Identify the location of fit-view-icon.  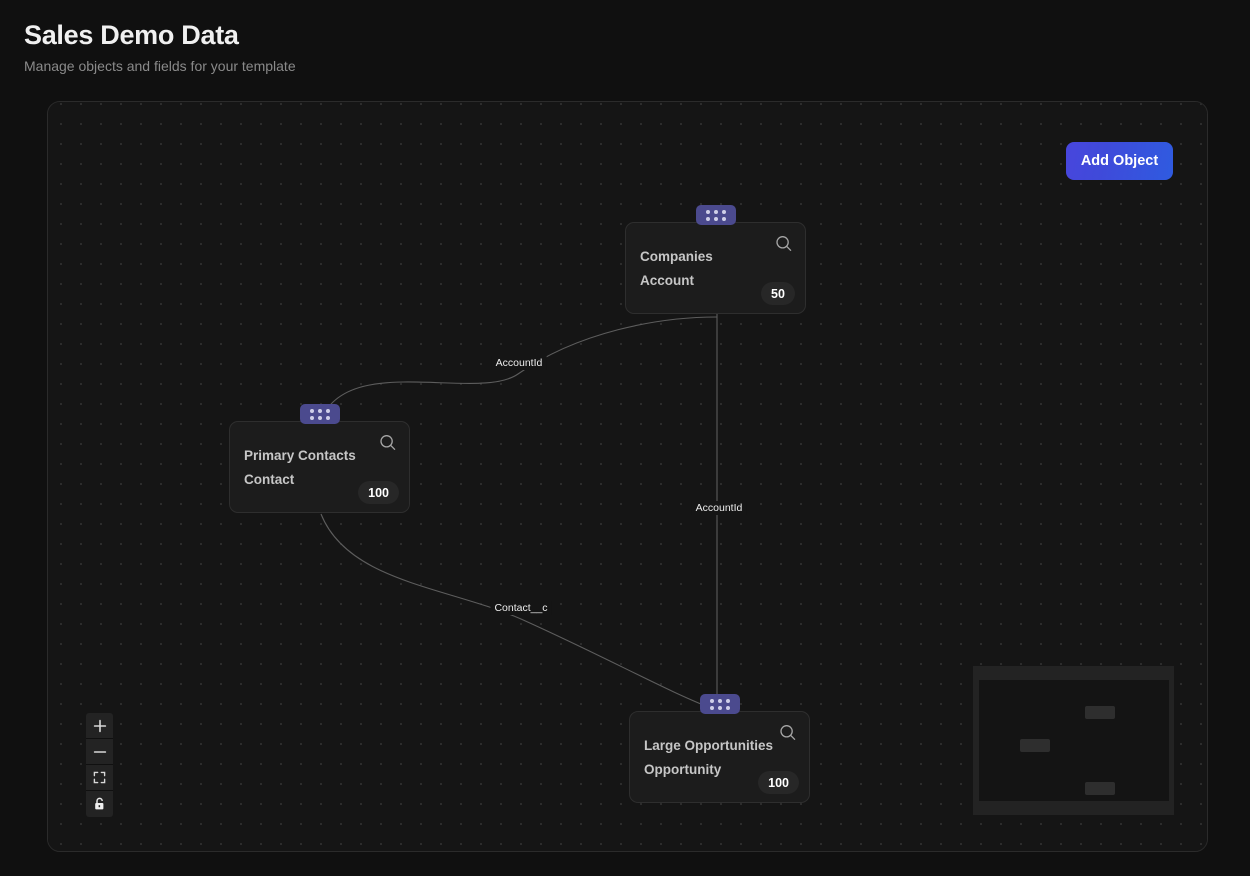
(99, 777).